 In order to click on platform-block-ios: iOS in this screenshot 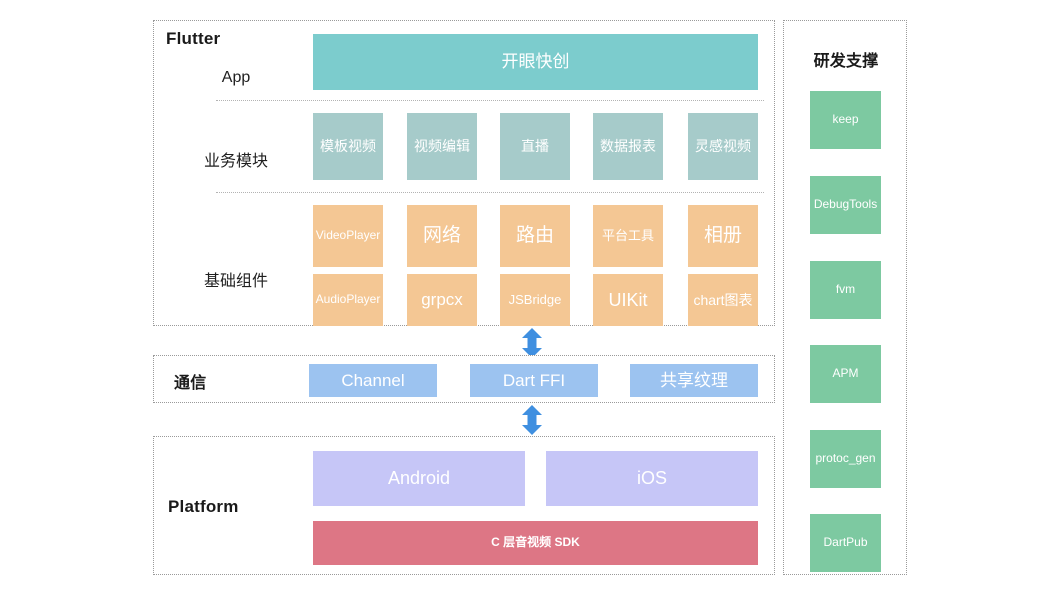, I will do `click(652, 478)`.